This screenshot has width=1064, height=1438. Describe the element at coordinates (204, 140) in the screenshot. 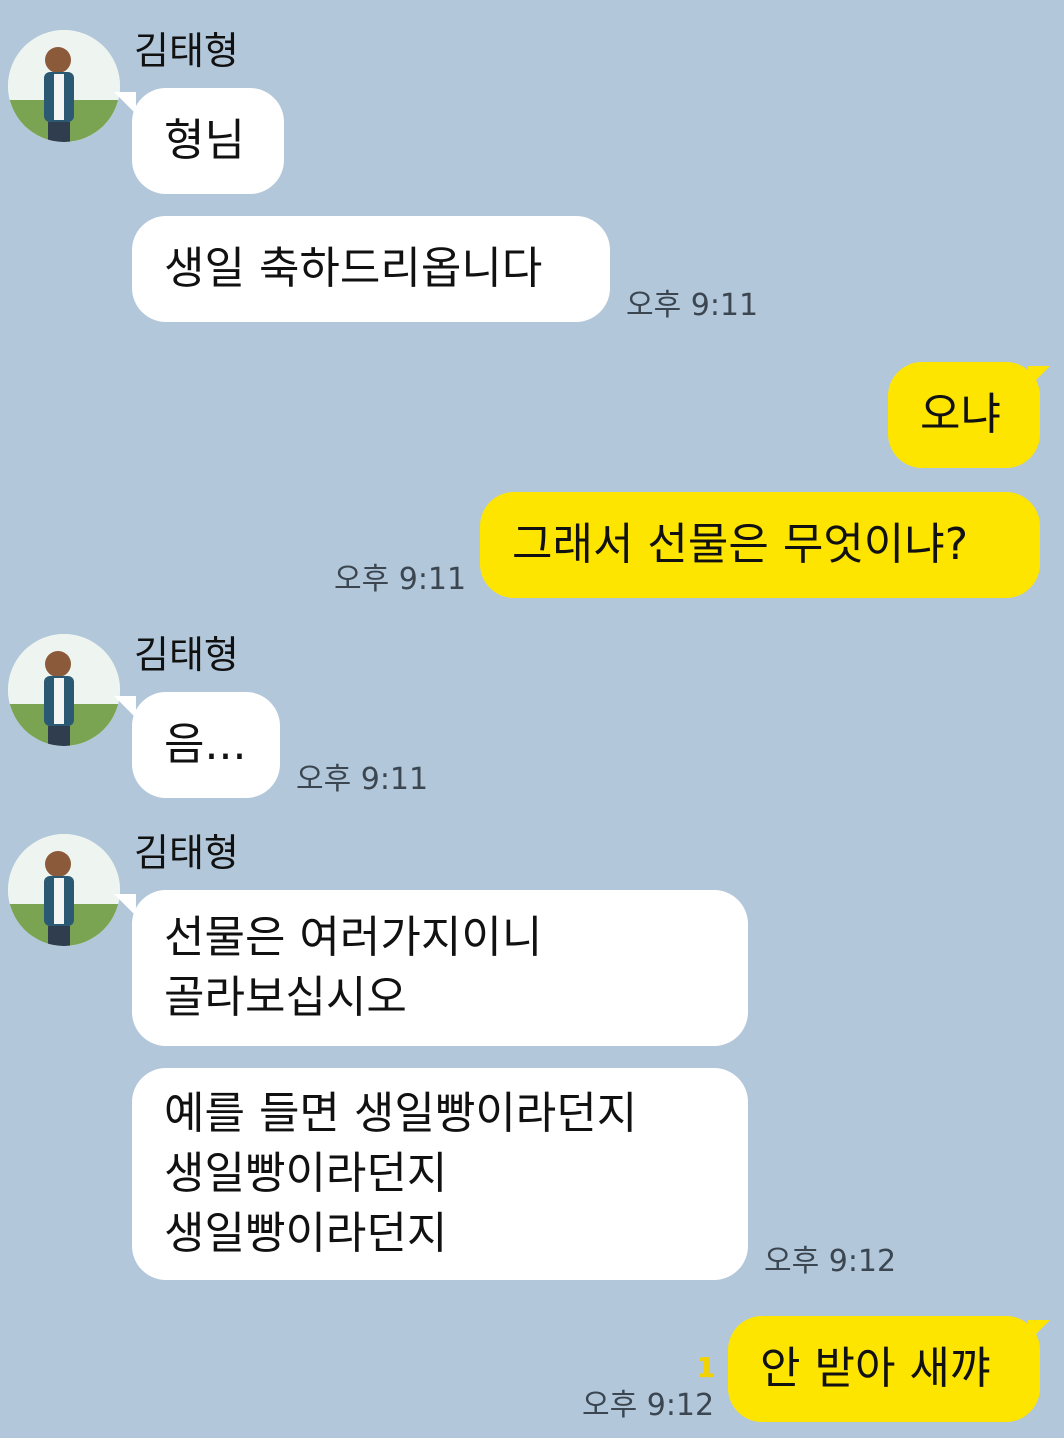

I see `message-text: 형님` at that location.